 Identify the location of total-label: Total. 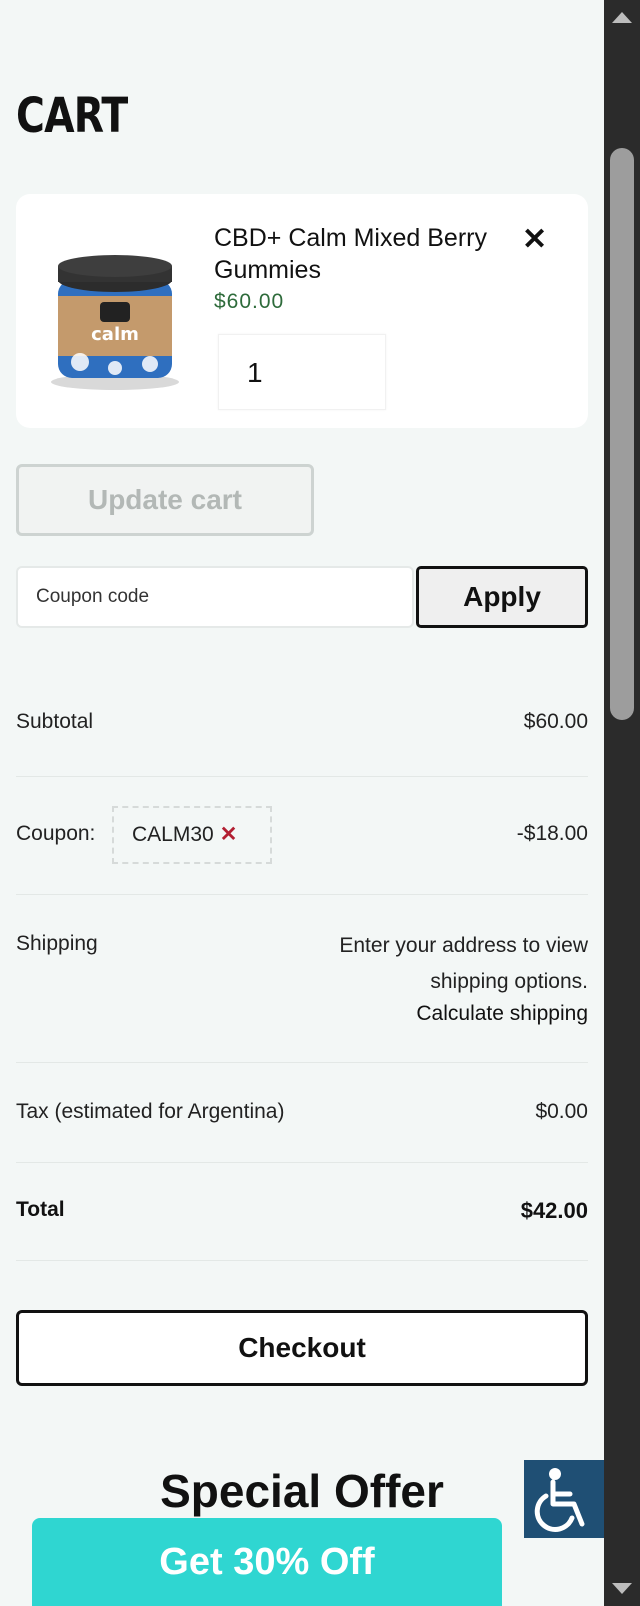
(40, 1209).